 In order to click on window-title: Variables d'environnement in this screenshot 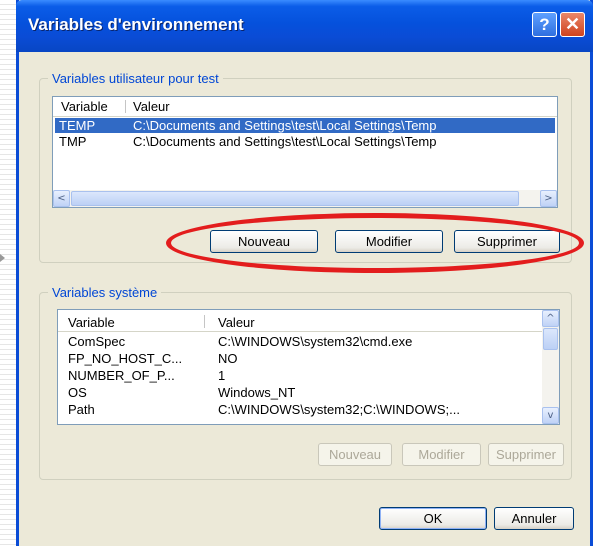, I will do `click(136, 24)`.